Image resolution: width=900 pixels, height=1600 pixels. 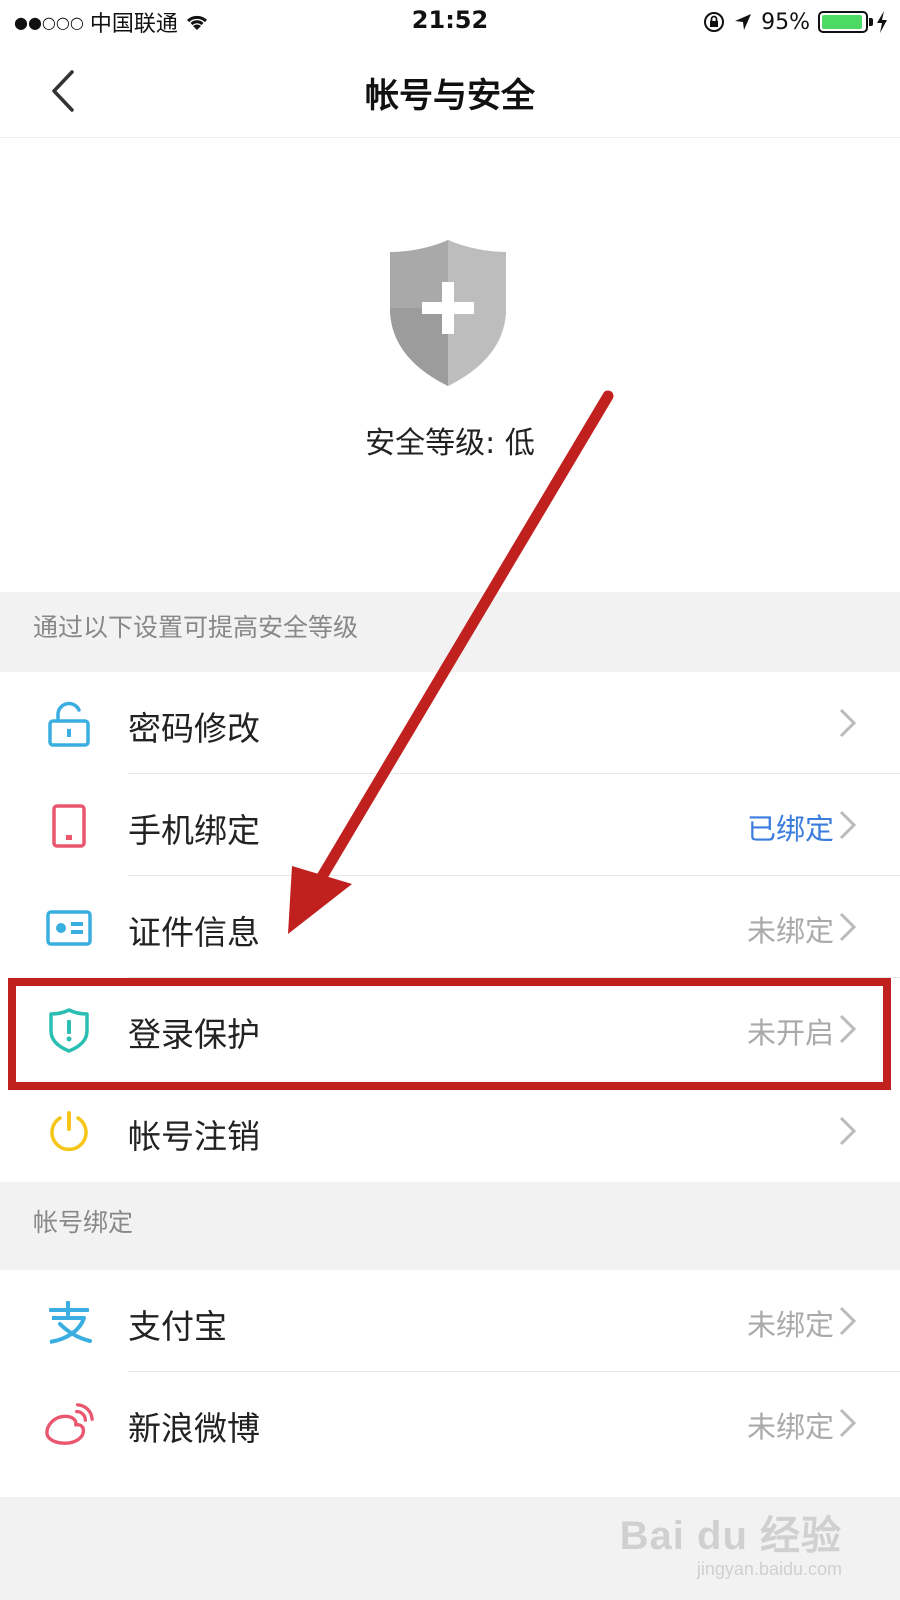 I want to click on row-status: 未开启, so click(x=790, y=1033).